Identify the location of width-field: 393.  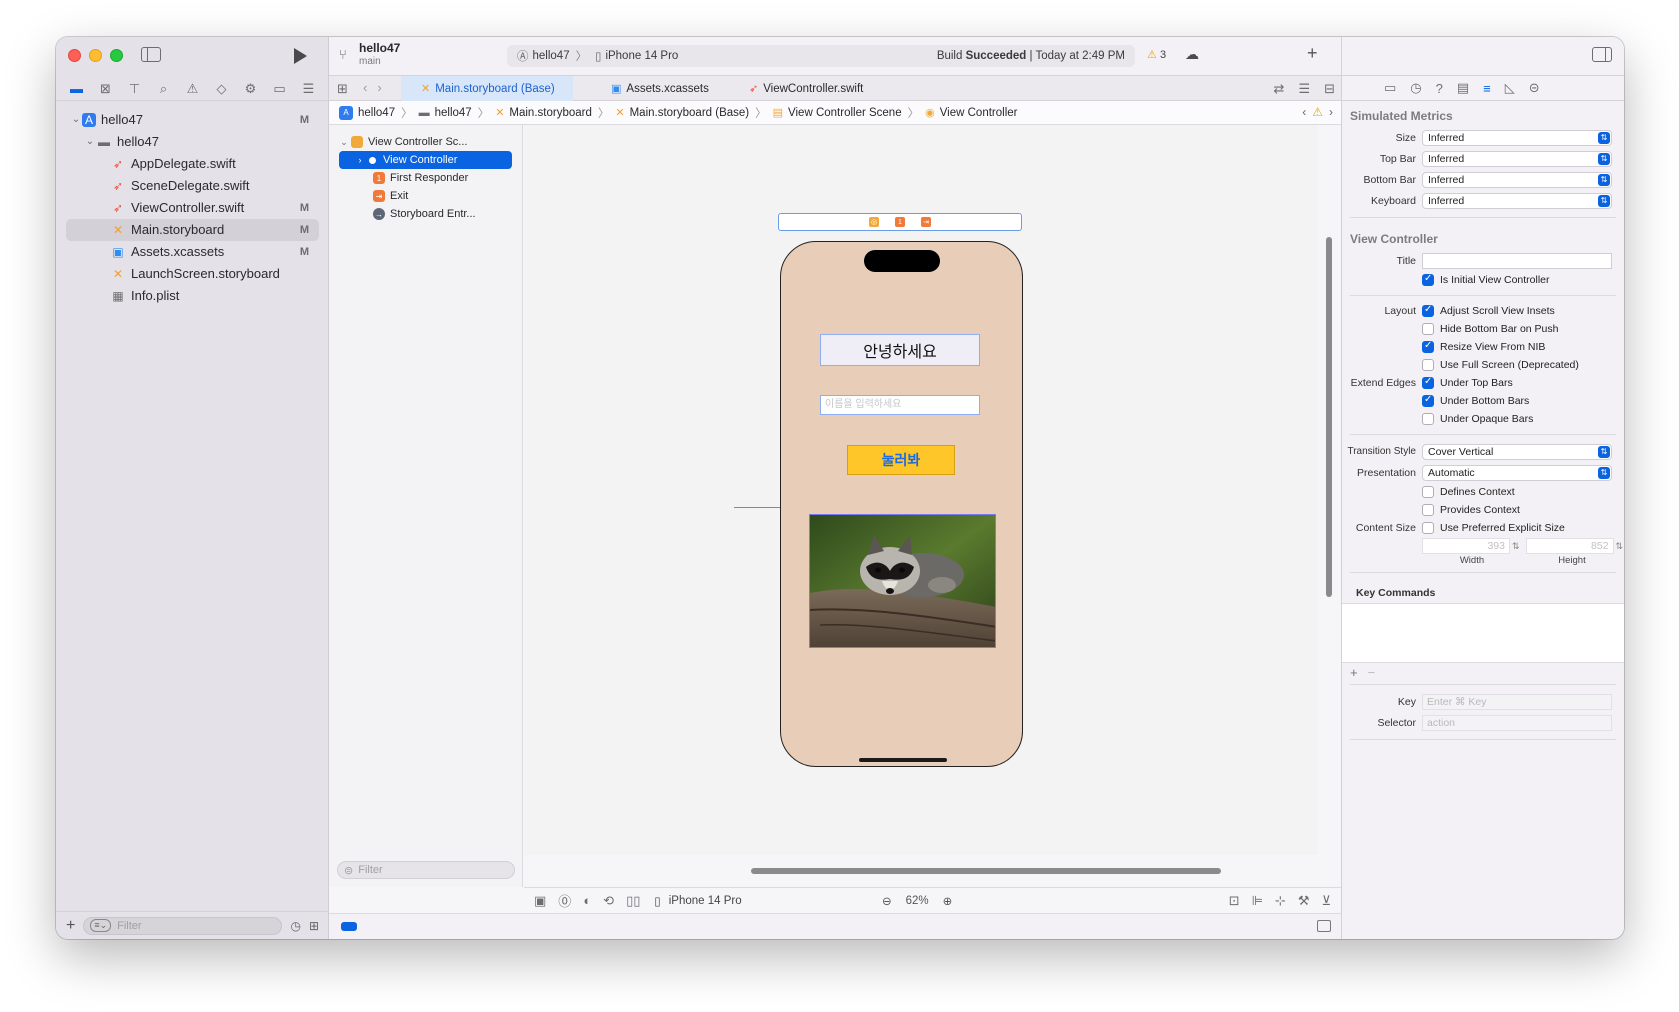
(1466, 546).